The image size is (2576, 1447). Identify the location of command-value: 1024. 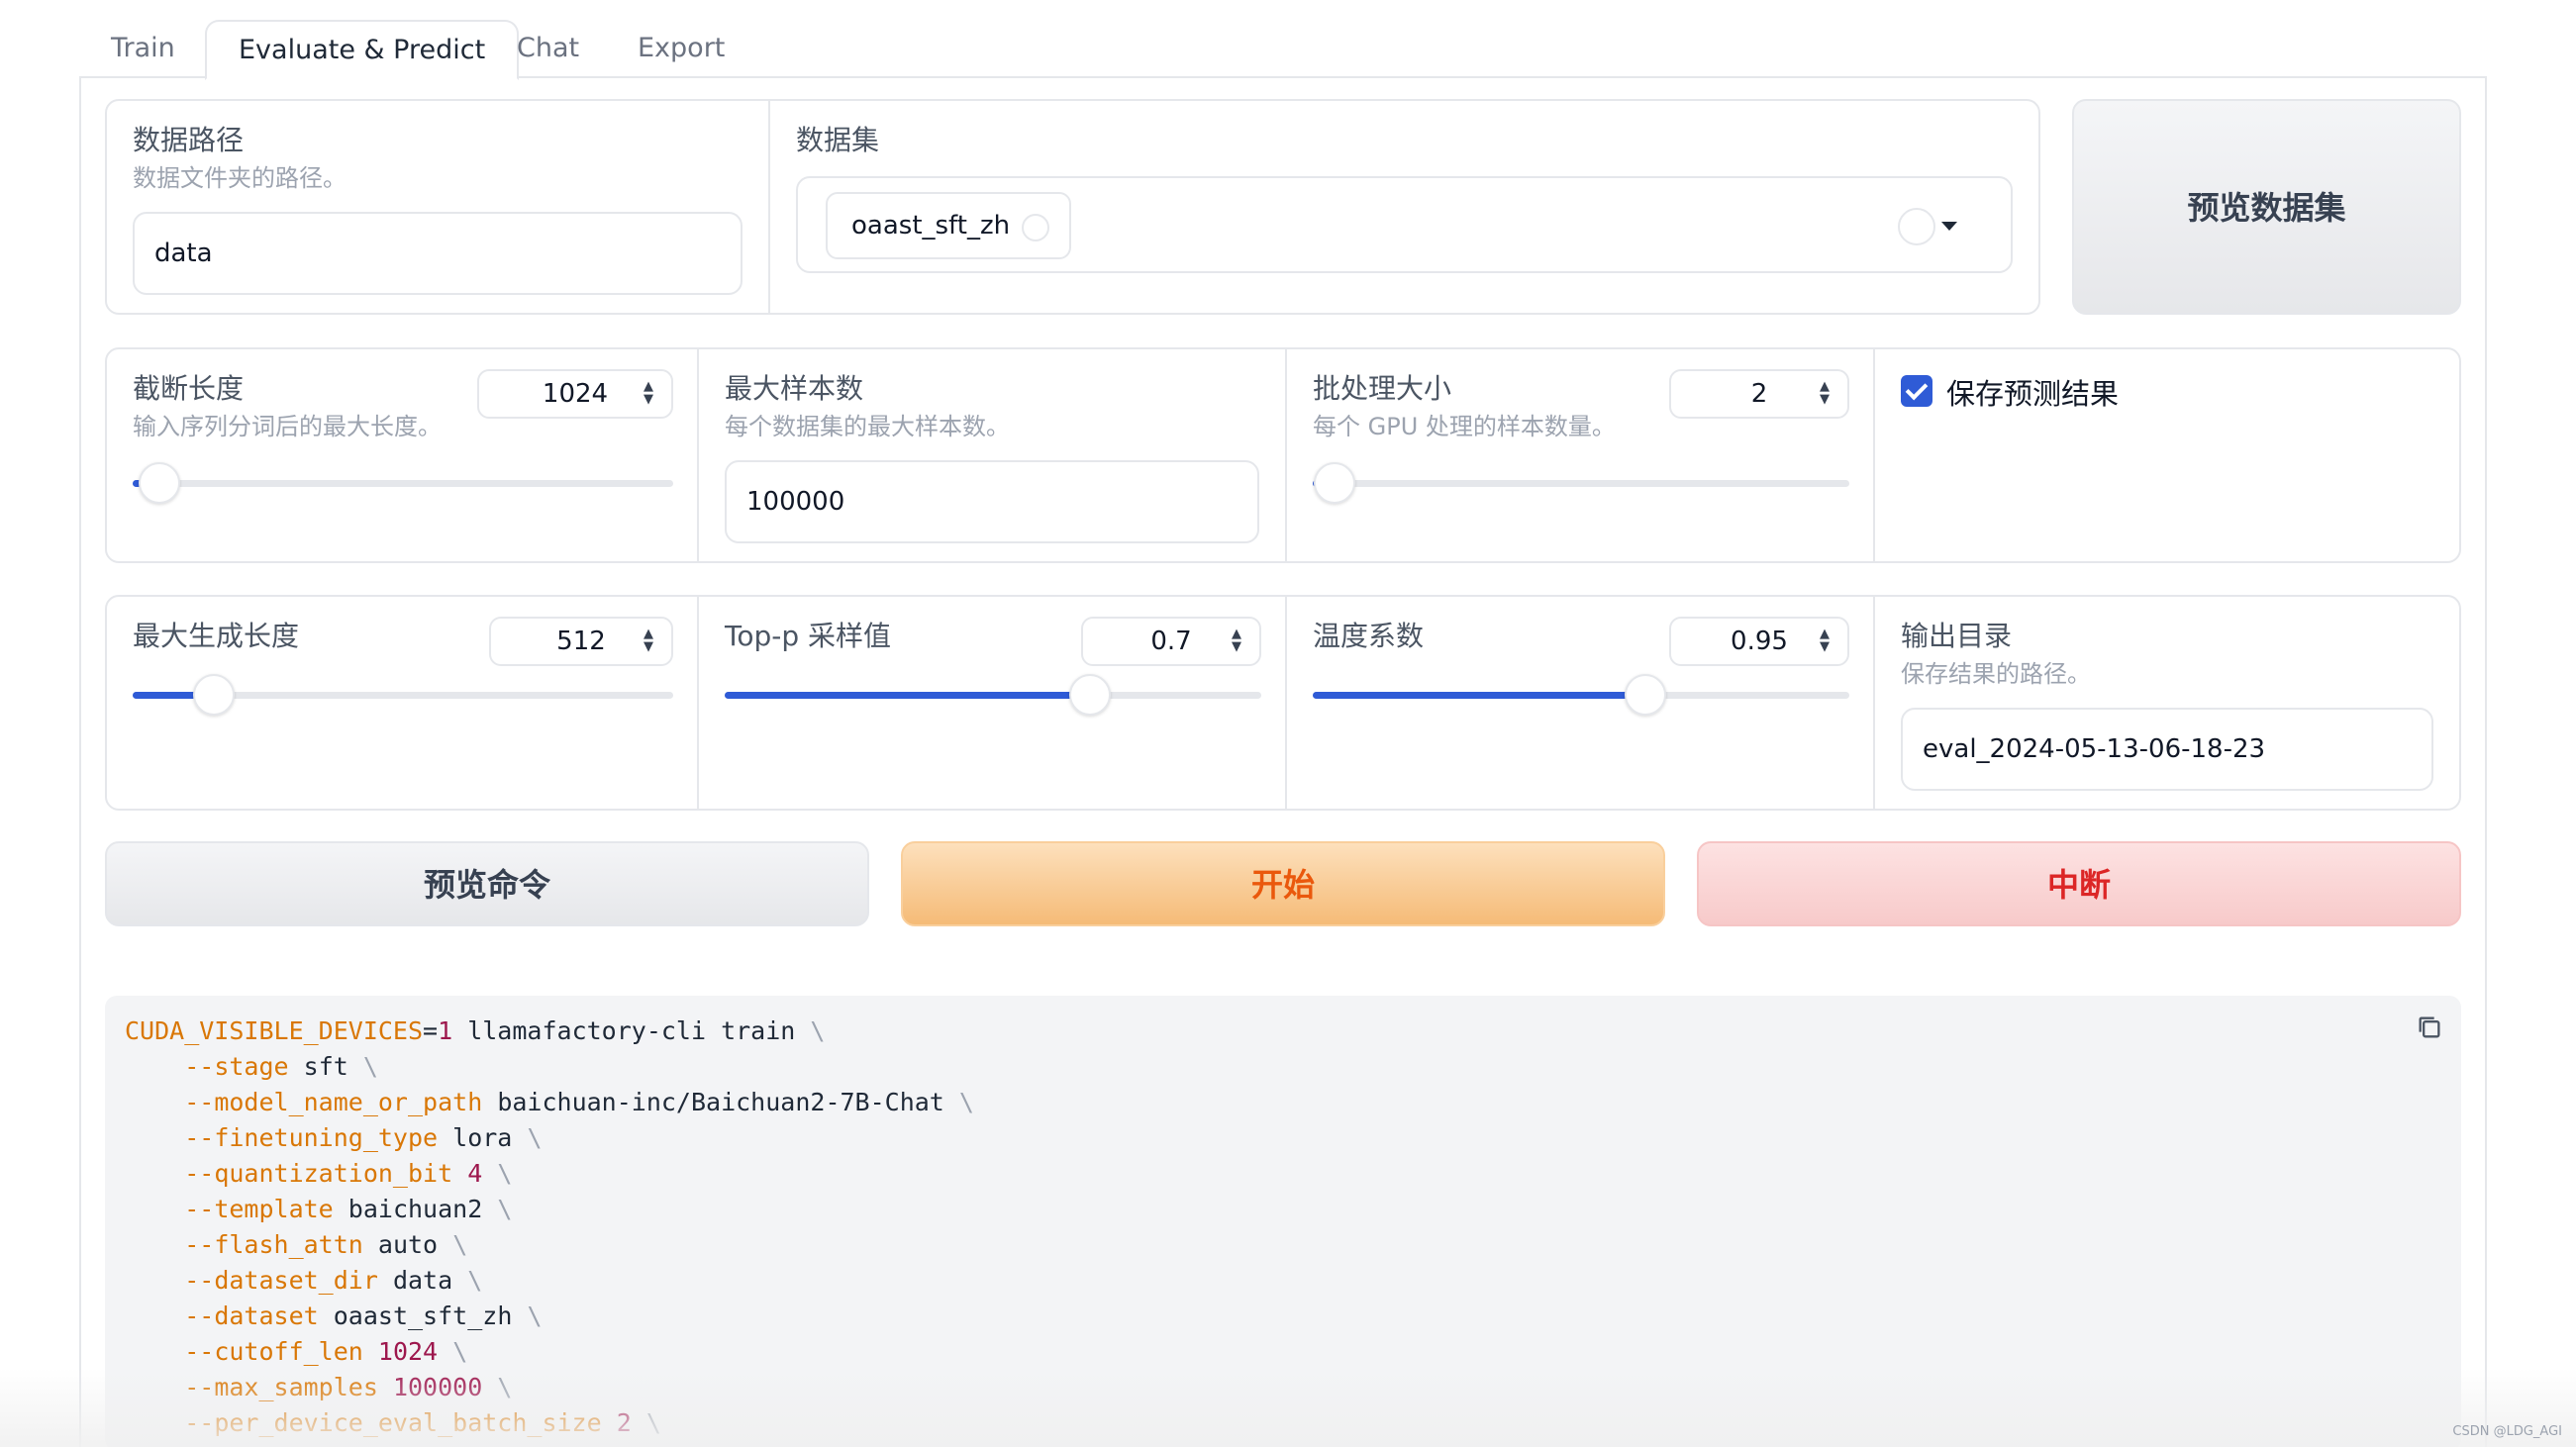
(408, 1351).